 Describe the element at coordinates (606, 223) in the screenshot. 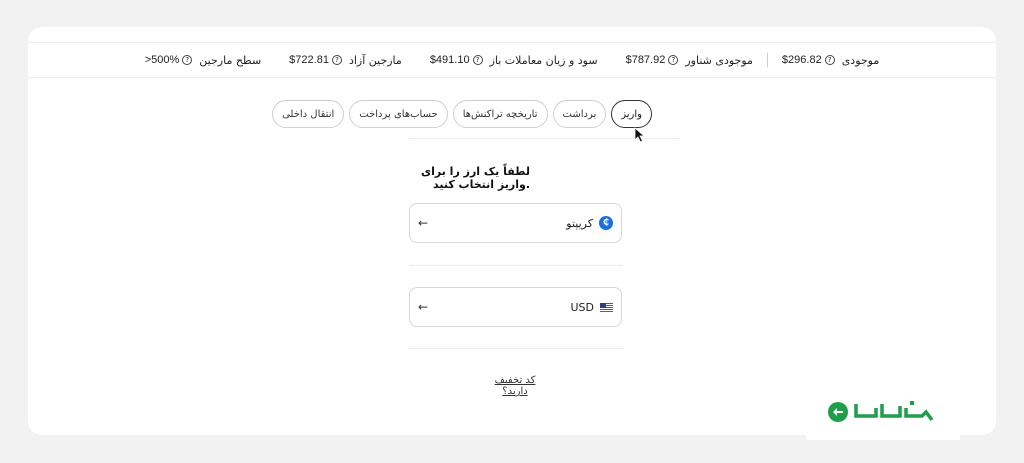

I see `crypto-coin-icon: ₵` at that location.